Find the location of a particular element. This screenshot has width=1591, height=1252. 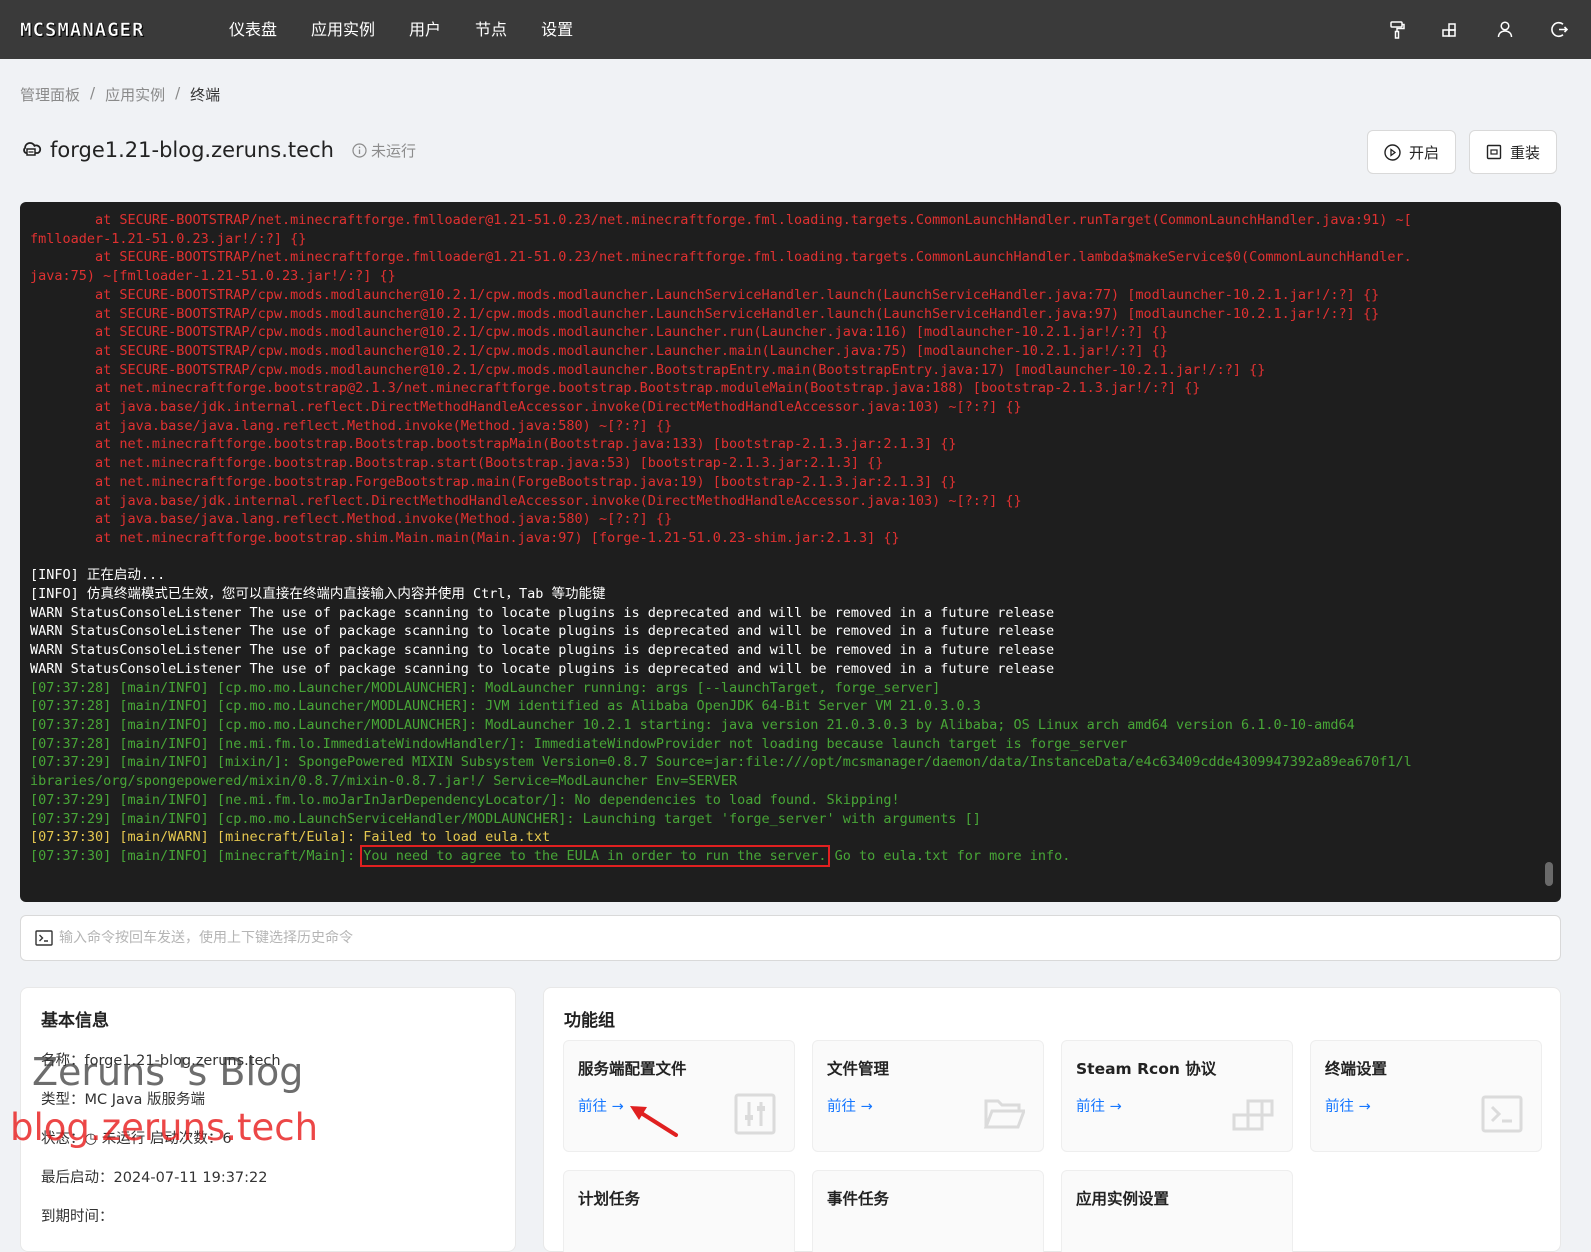

tile-terminal-settings: 终端设置 前往 → is located at coordinates (1426, 1096).